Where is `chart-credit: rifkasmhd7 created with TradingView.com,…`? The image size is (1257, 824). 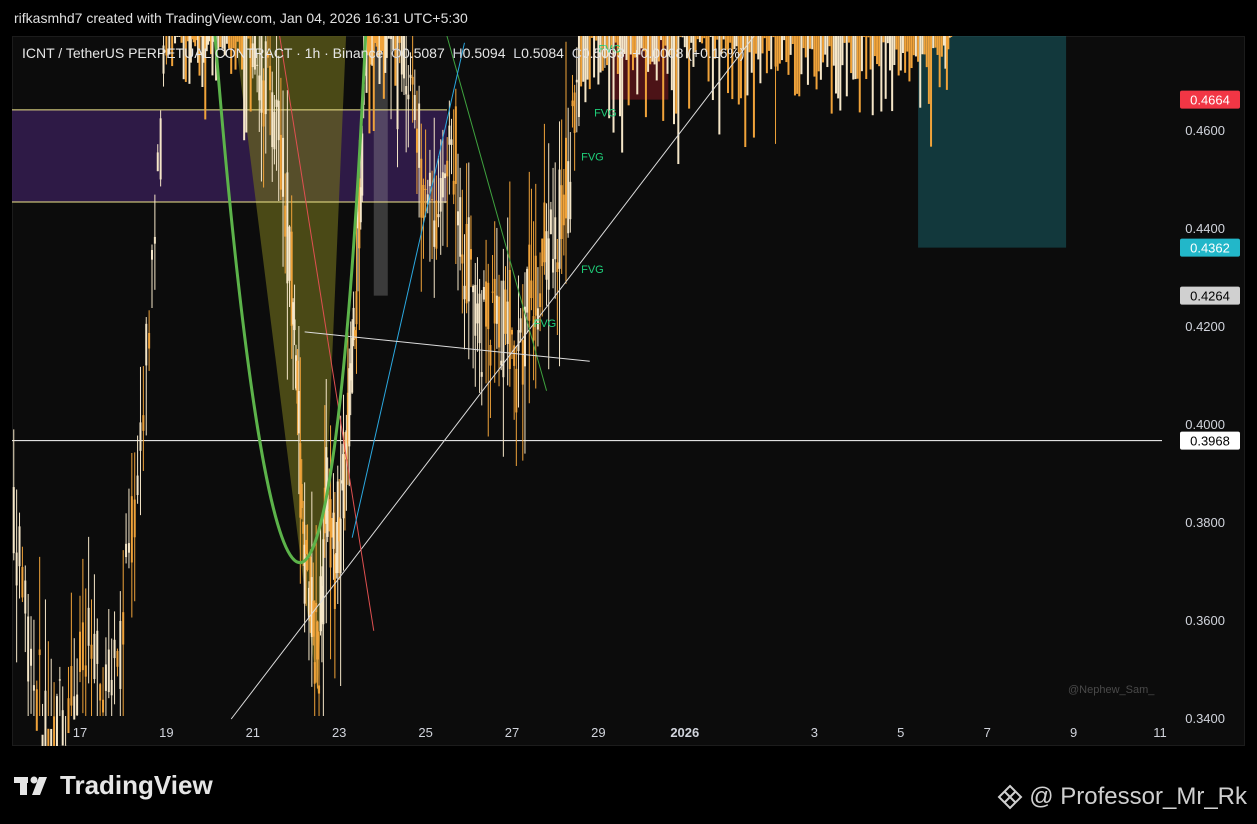
chart-credit: rifkasmhd7 created with TradingView.com,… is located at coordinates (241, 18).